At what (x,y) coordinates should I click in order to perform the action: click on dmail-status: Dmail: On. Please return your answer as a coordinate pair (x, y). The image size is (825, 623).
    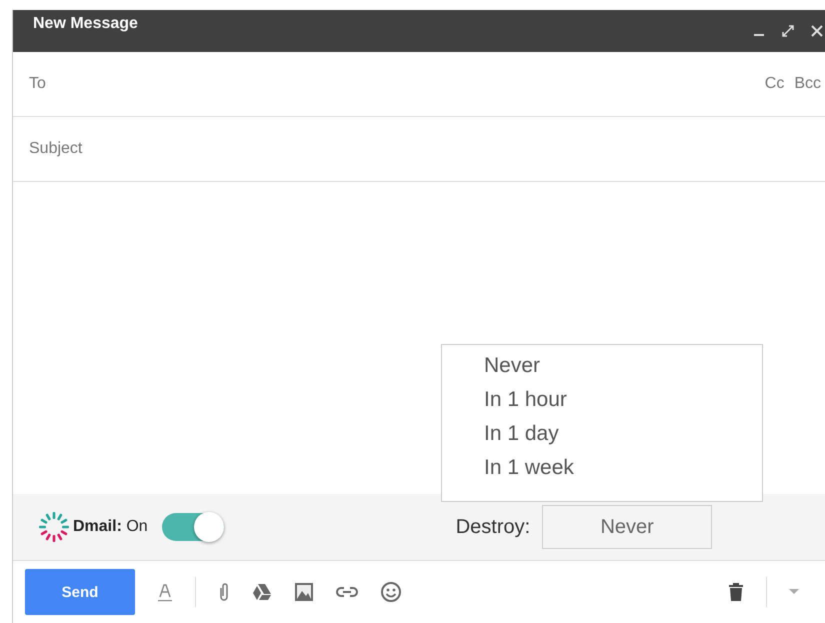
    Looking at the image, I should click on (110, 527).